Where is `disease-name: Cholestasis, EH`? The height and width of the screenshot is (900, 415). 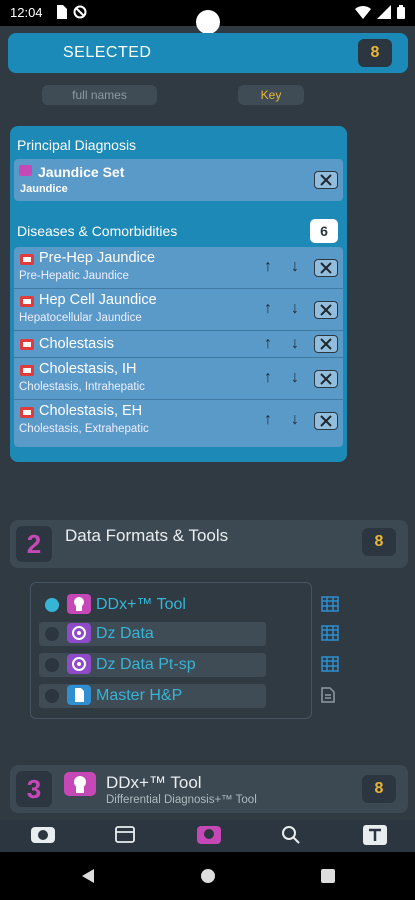
disease-name: Cholestasis, EH is located at coordinates (91, 411).